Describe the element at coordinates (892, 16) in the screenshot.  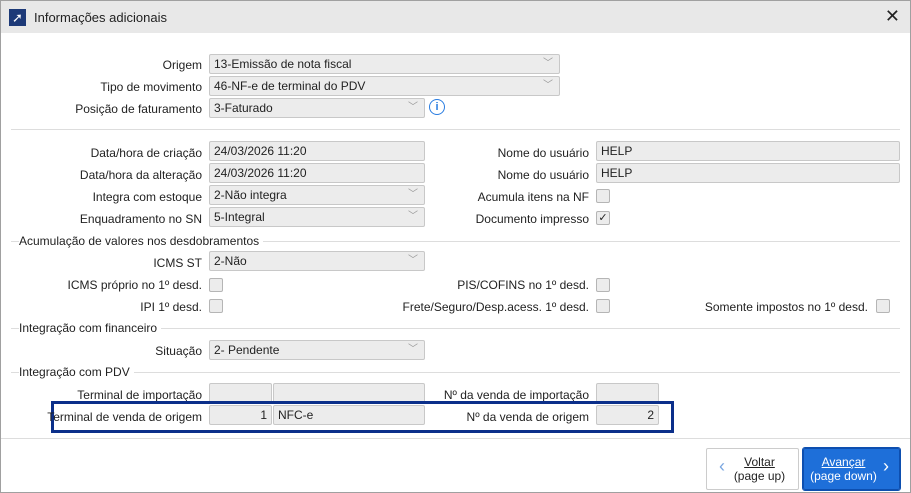
I see `close-icon: ✕` at that location.